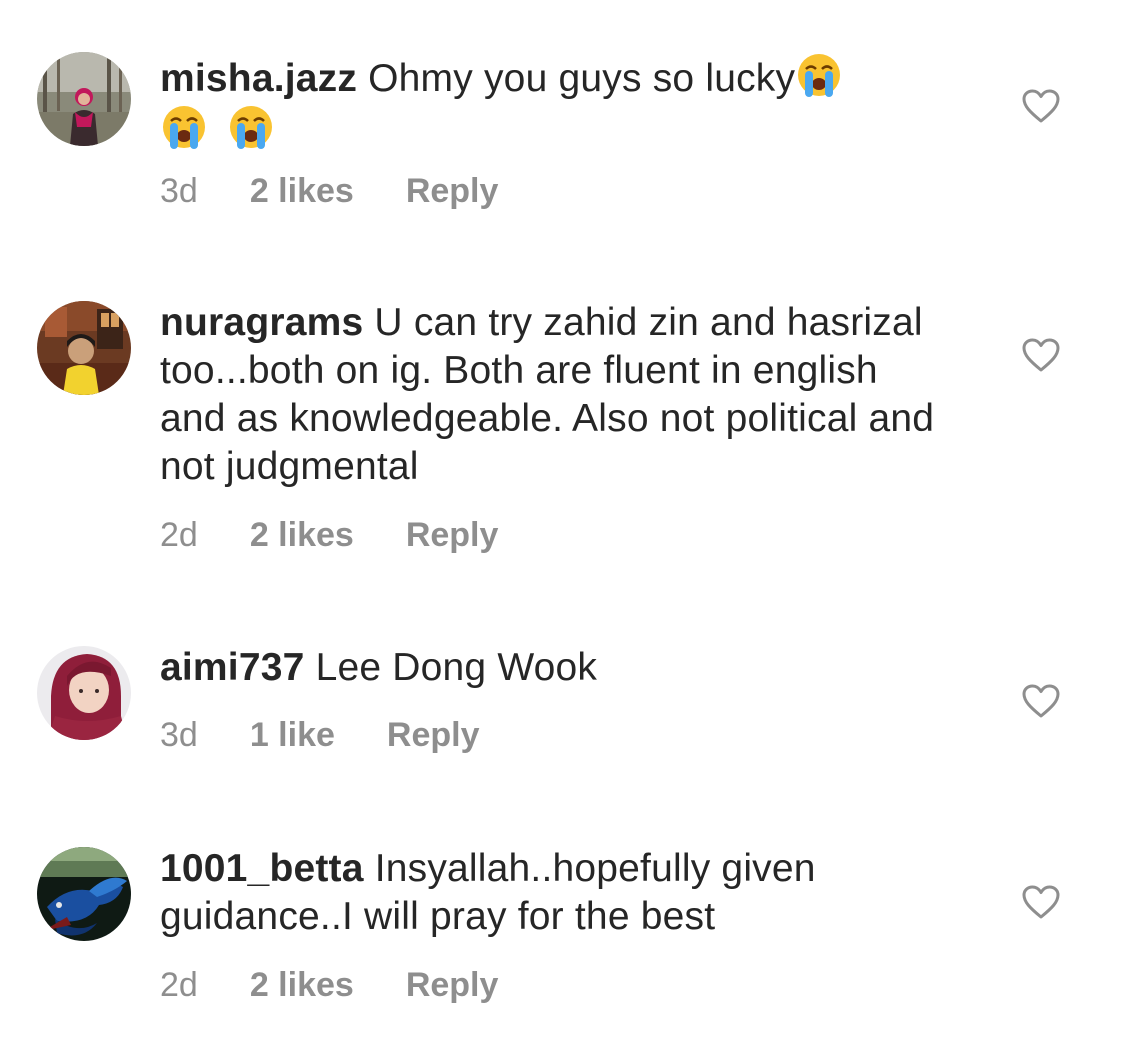  What do you see at coordinates (232, 667) in the screenshot?
I see `comment-username: aimi737` at bounding box center [232, 667].